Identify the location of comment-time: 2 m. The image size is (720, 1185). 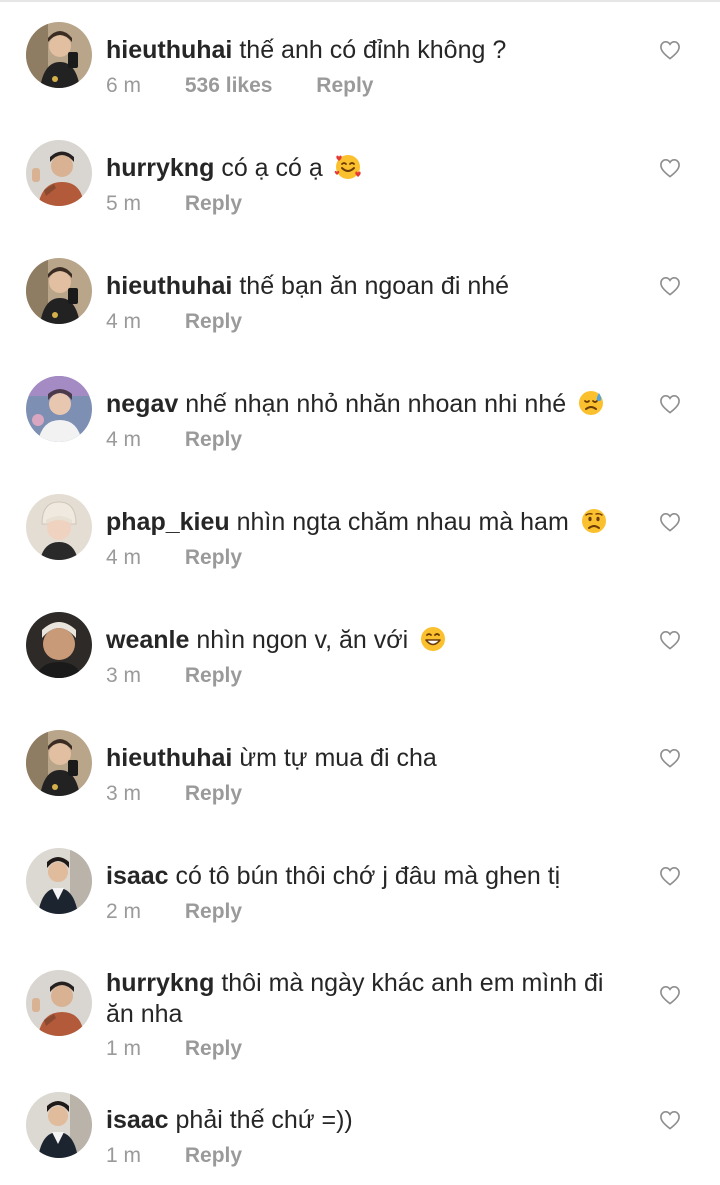
(124, 911).